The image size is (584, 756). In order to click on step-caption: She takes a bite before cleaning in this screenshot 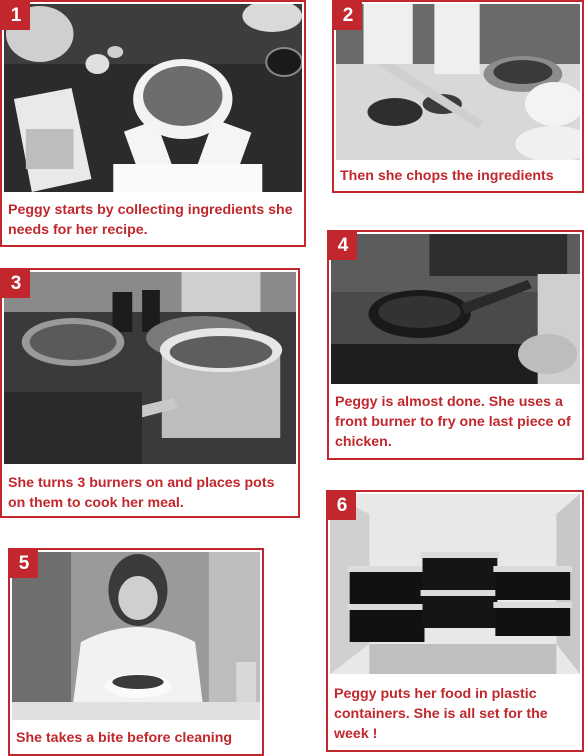, I will do `click(124, 738)`.